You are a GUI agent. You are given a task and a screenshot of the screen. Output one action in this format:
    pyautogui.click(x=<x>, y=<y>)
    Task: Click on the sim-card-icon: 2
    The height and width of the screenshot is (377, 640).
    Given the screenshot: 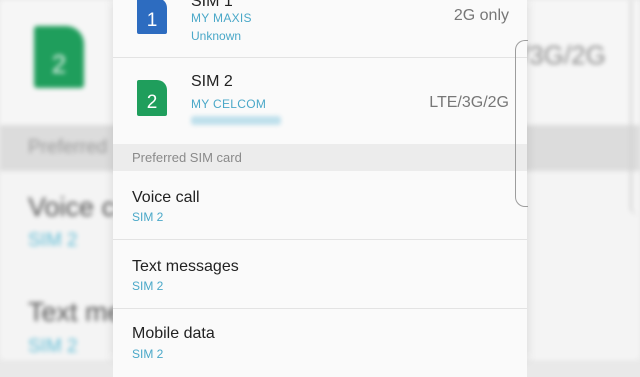 What is the action you would take?
    pyautogui.click(x=152, y=98)
    